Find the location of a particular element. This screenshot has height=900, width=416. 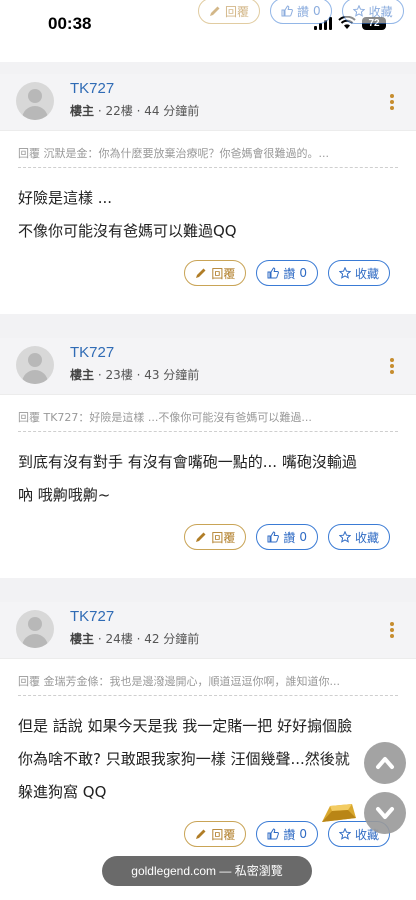

post-header: TK727 樓主 · 24樓 · 42 分鐘前 is located at coordinates (208, 630).